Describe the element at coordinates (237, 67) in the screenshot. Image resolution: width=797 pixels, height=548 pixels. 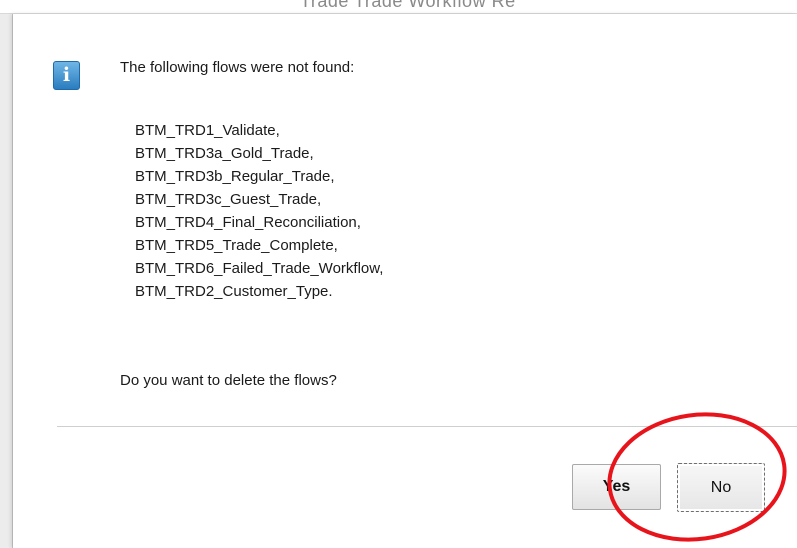
I see `dialog-message: The following flows were not found:` at that location.